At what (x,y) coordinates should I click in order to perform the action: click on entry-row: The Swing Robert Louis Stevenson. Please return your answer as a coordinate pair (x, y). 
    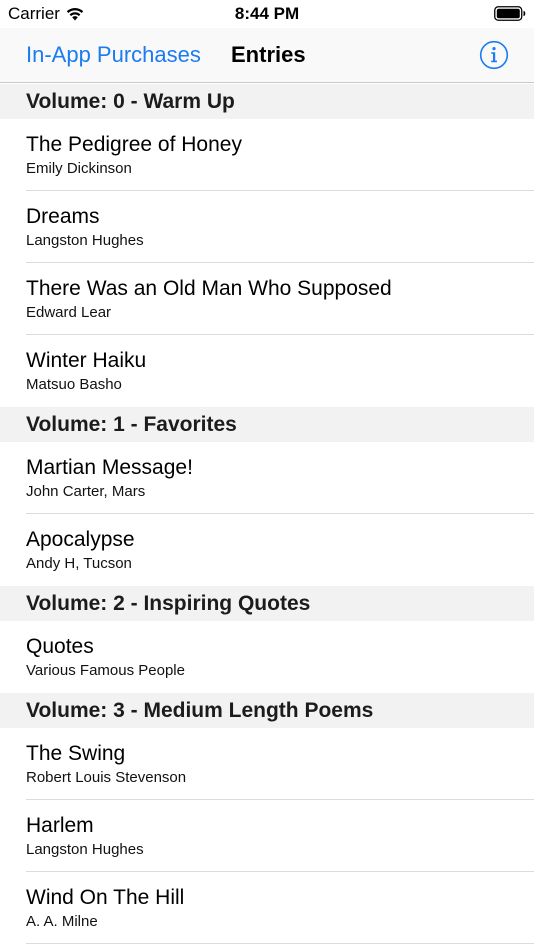
    Looking at the image, I should click on (267, 764).